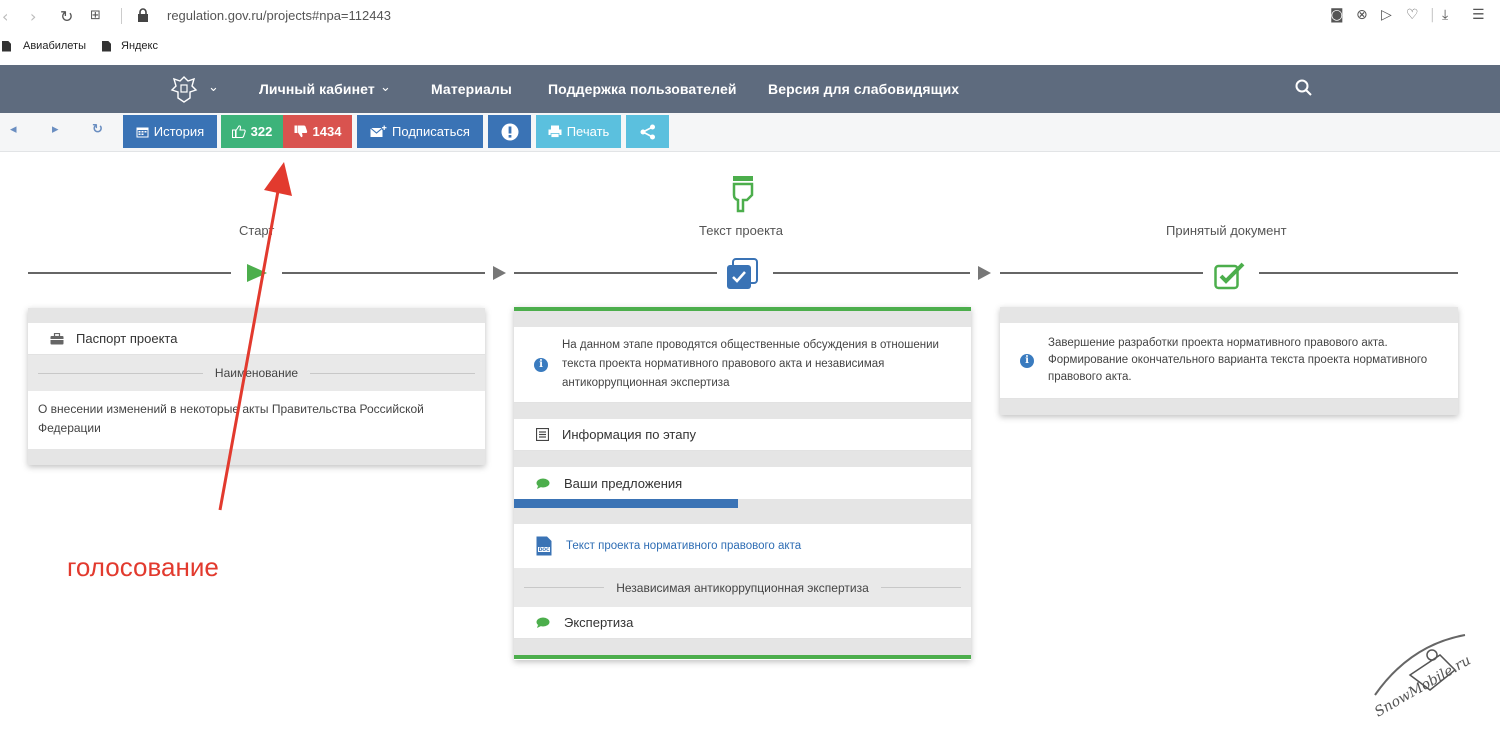  What do you see at coordinates (5, 16) in the screenshot?
I see `back-icon: ‹` at bounding box center [5, 16].